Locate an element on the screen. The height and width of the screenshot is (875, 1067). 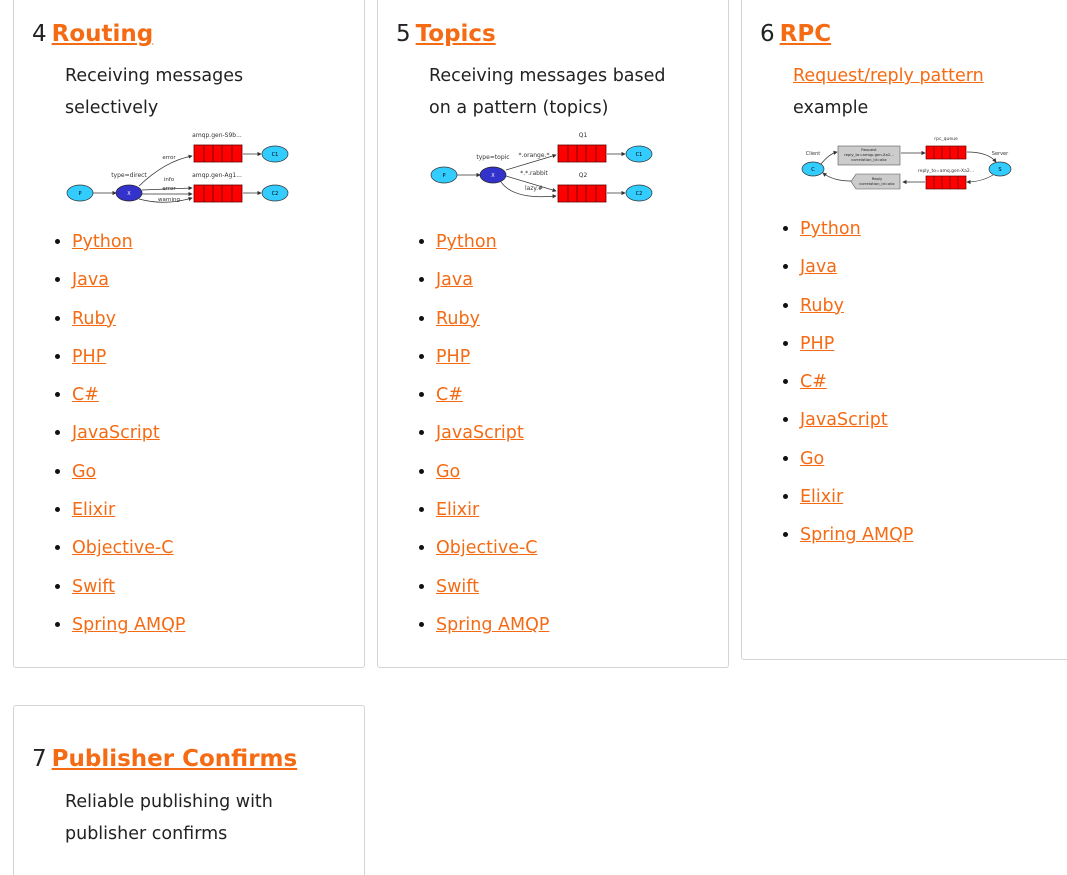
tutorial-number: 6 is located at coordinates (767, 34).